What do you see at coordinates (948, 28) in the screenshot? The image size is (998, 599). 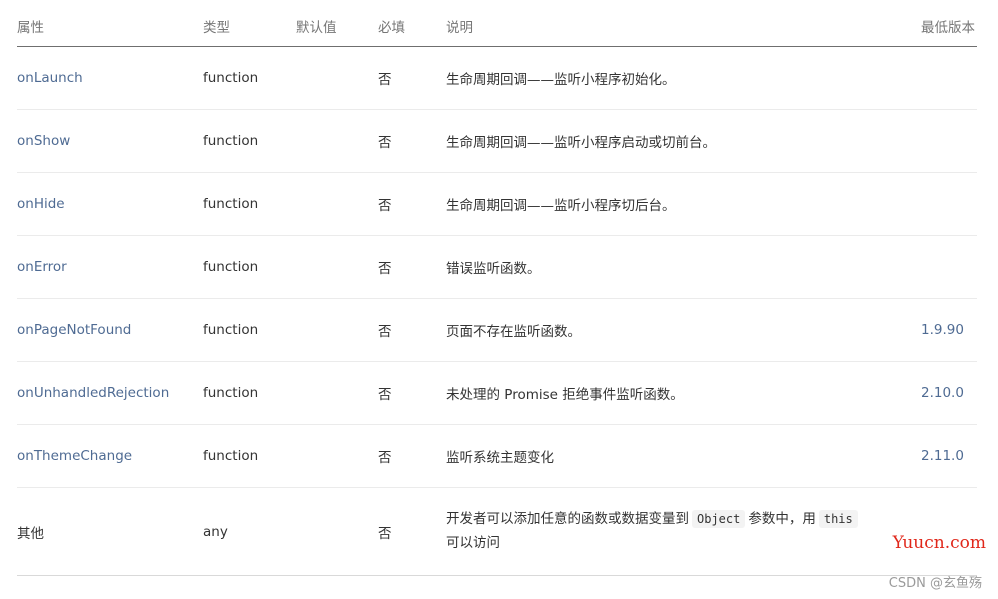 I see `header-min-version: 最低版本` at bounding box center [948, 28].